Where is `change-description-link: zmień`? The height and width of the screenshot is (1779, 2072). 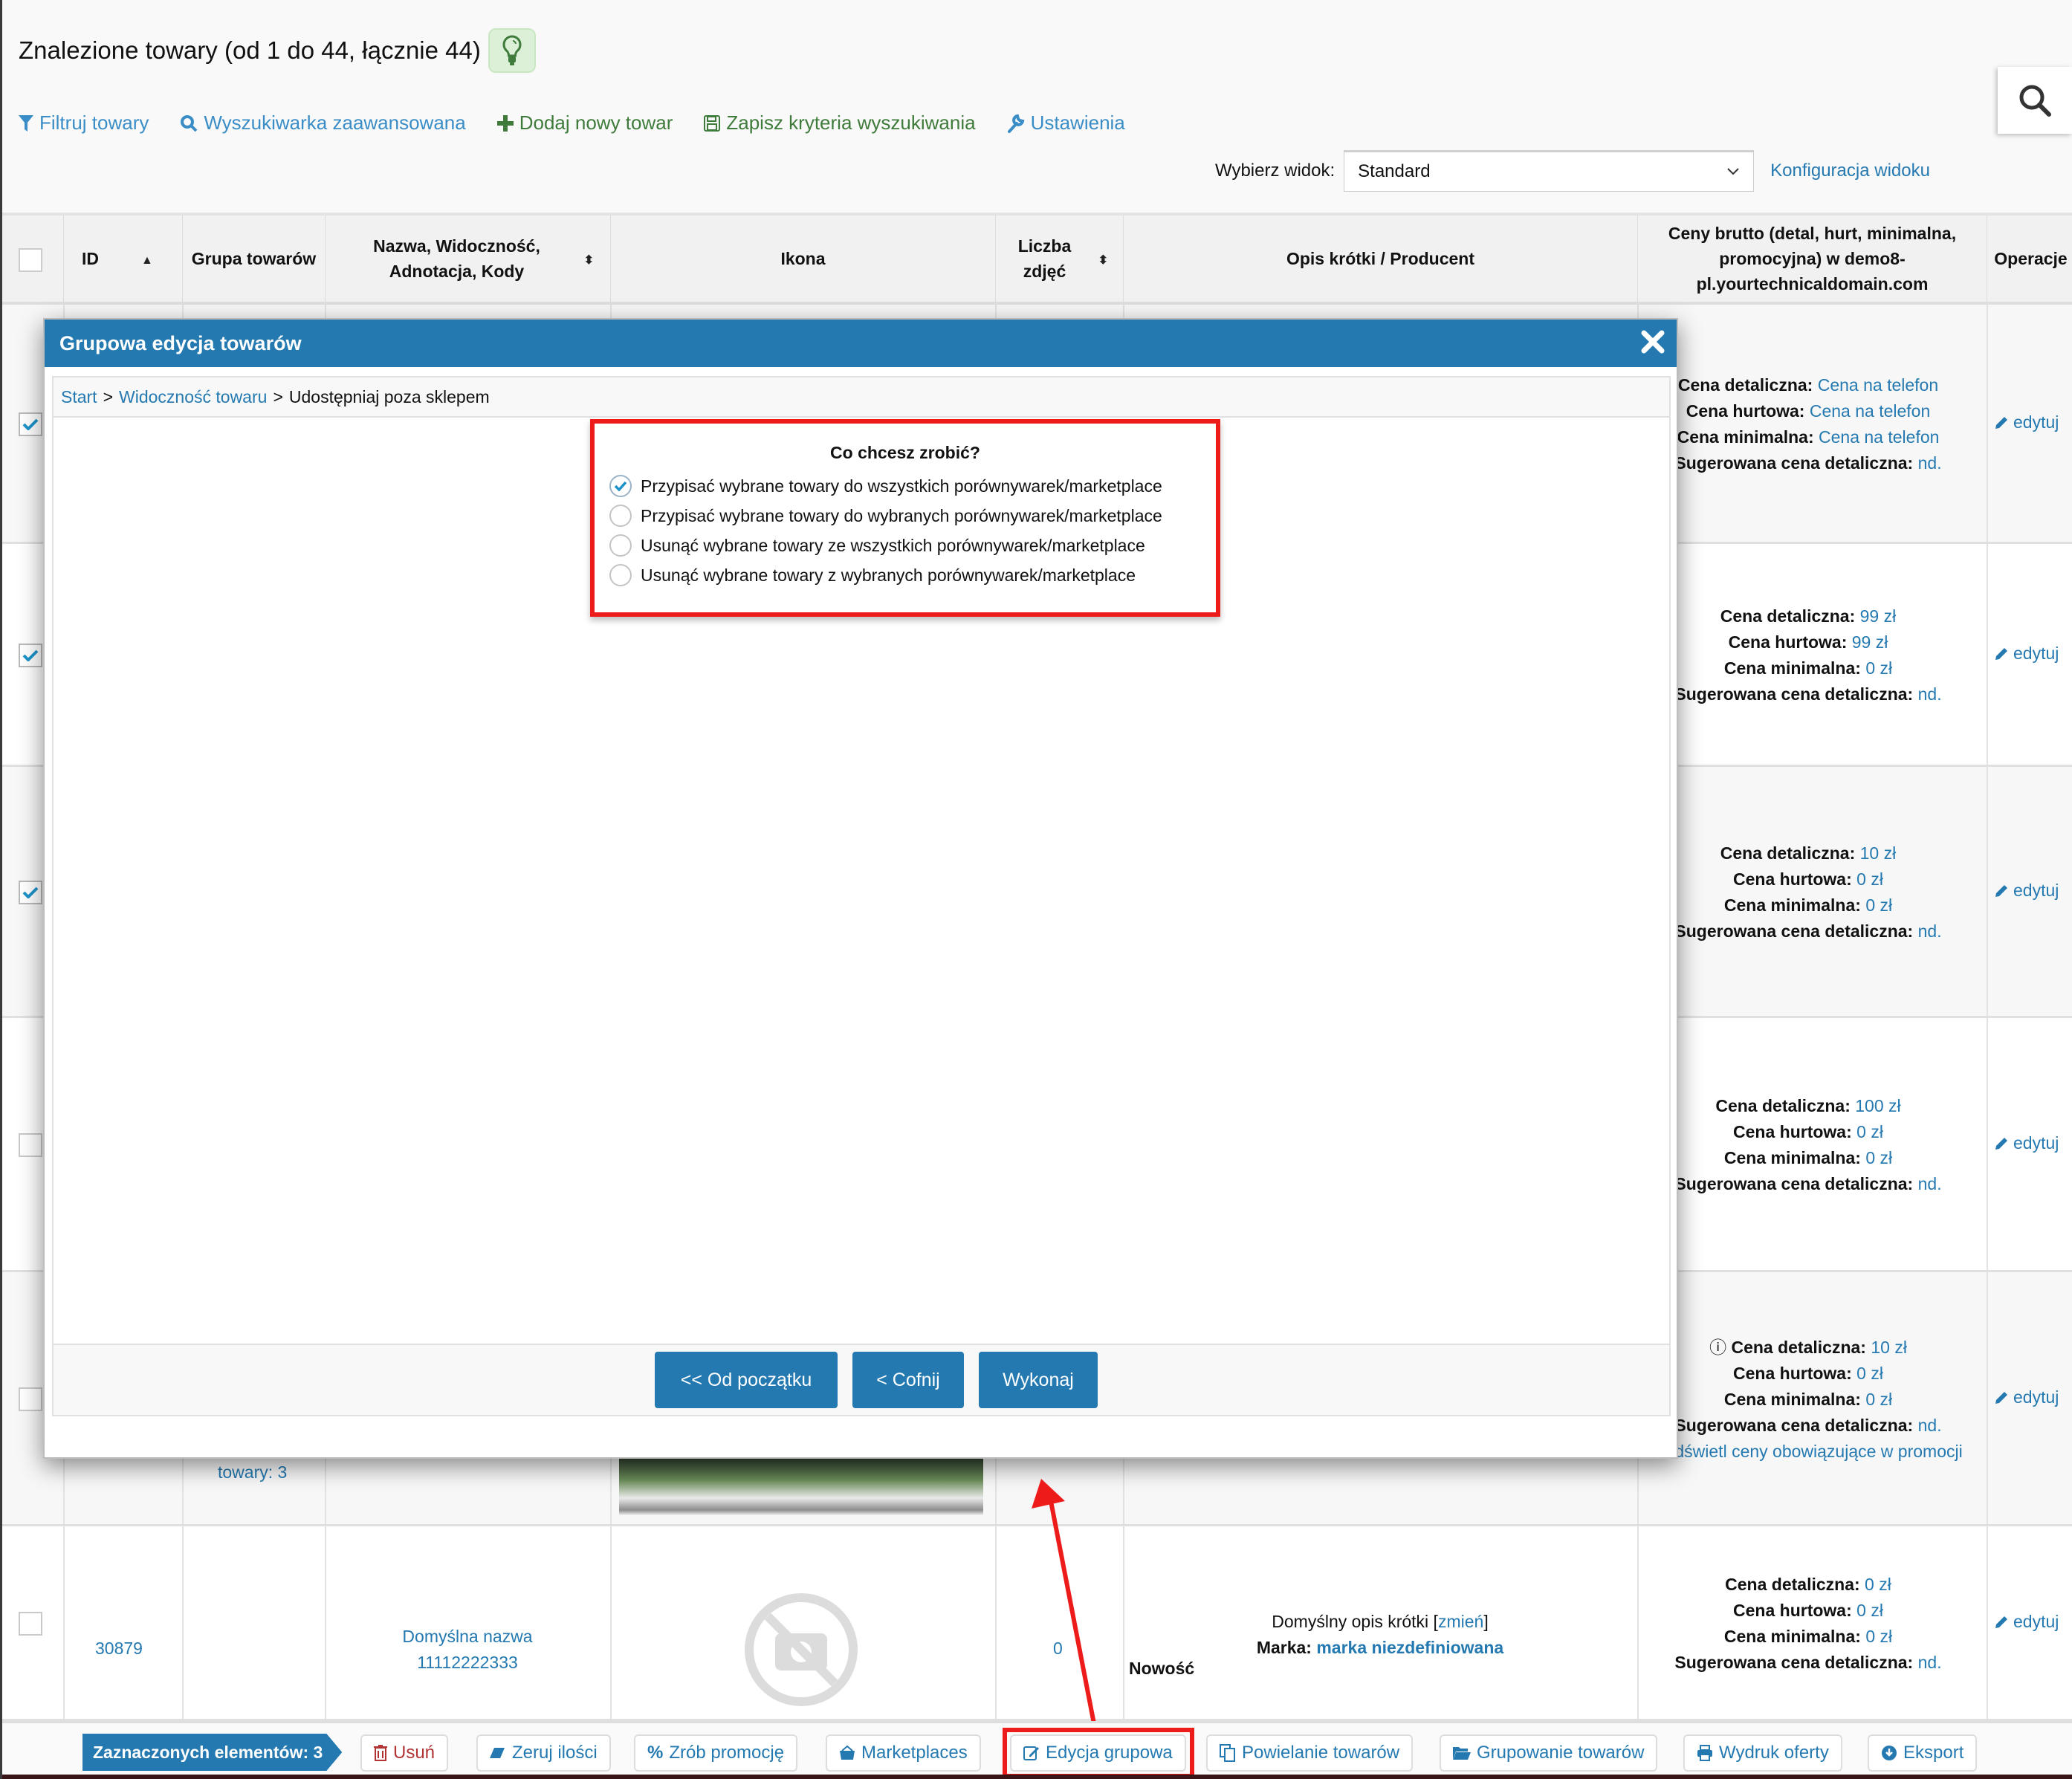
change-description-link: zmień is located at coordinates (1460, 1621).